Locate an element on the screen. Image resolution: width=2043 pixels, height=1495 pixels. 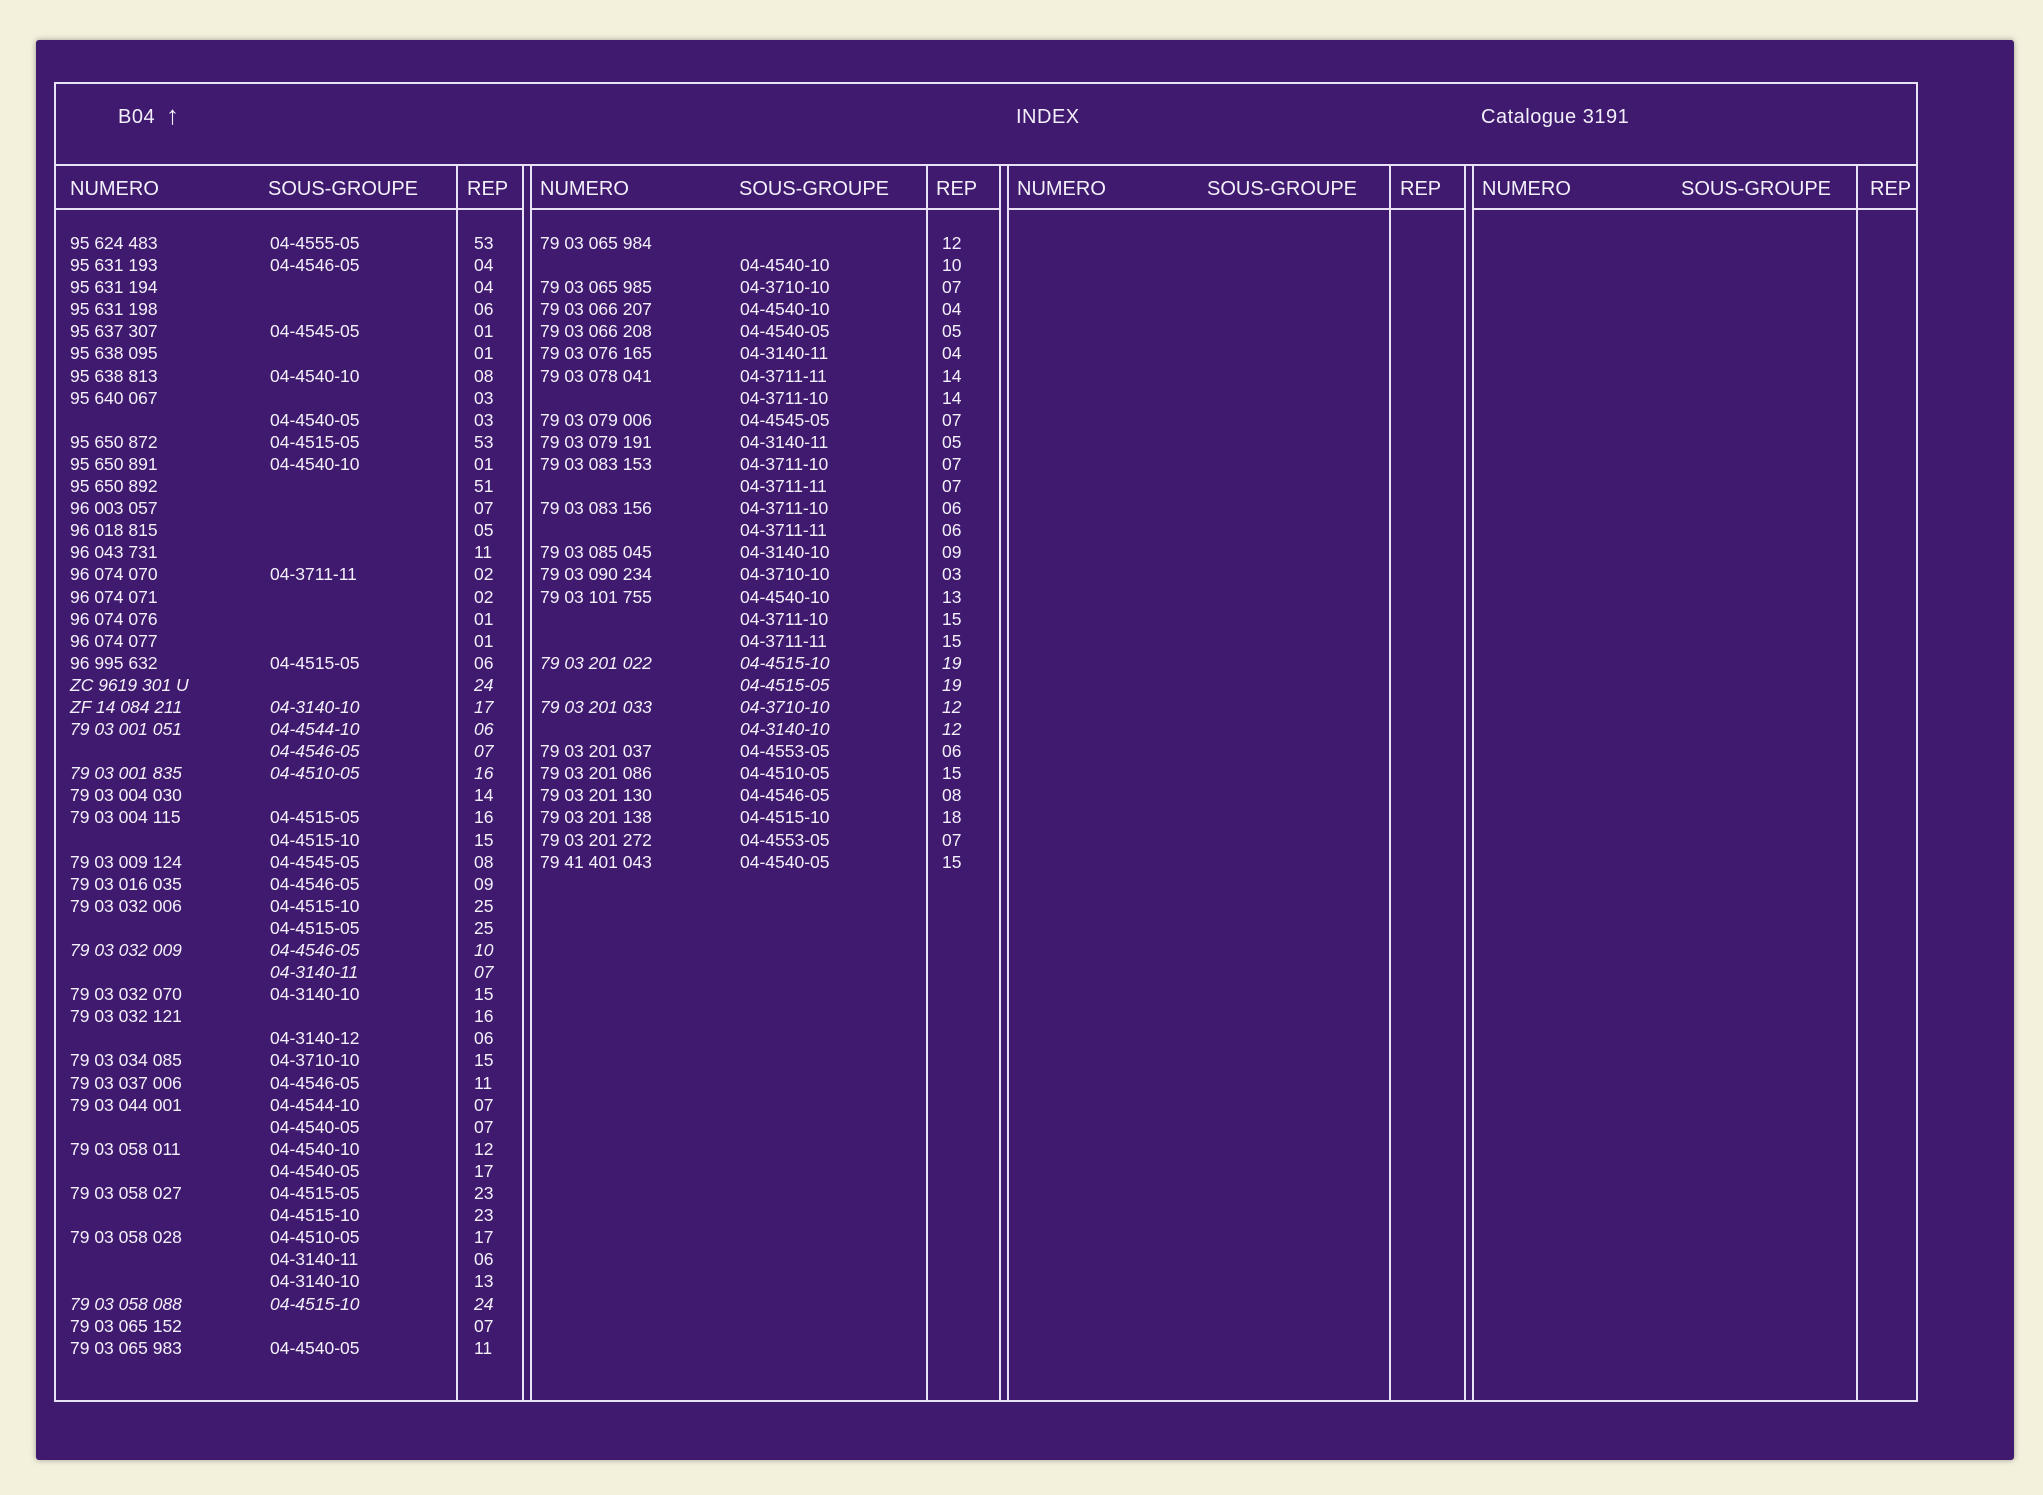
numero-cell: 96 074 076 is located at coordinates (114, 618).